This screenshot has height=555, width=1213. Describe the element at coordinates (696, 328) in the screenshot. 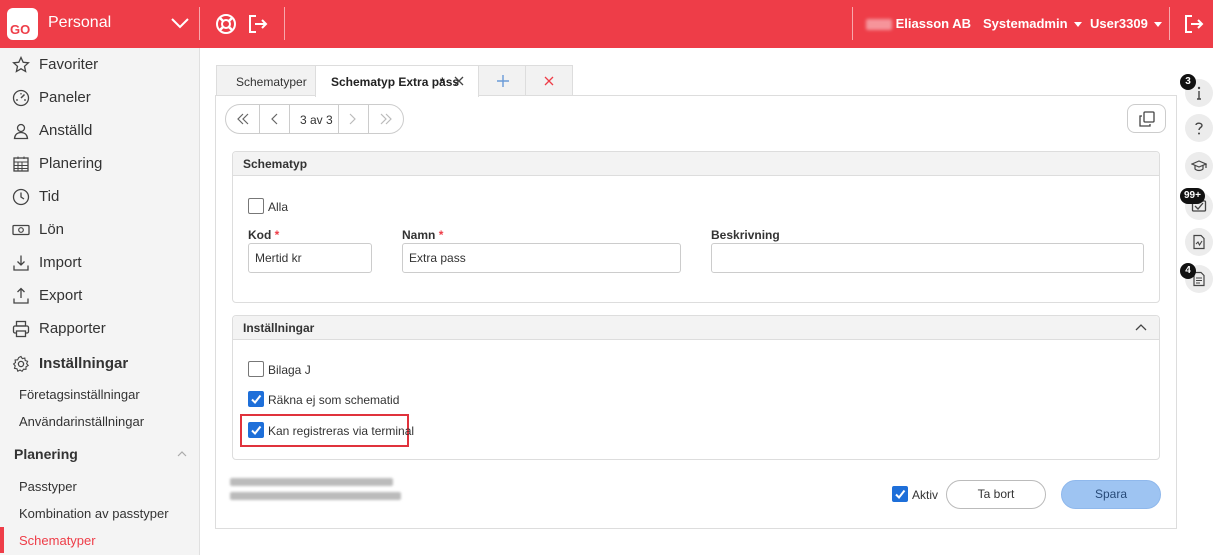

I see `installningar-card-header: Inställningar` at that location.